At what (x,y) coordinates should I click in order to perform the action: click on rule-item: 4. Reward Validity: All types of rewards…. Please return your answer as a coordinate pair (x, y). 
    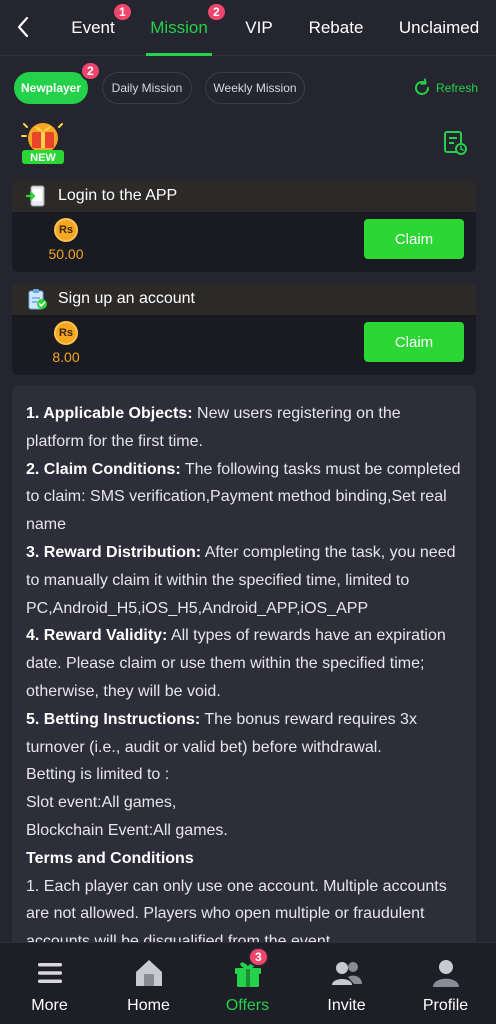
    Looking at the image, I should click on (244, 663).